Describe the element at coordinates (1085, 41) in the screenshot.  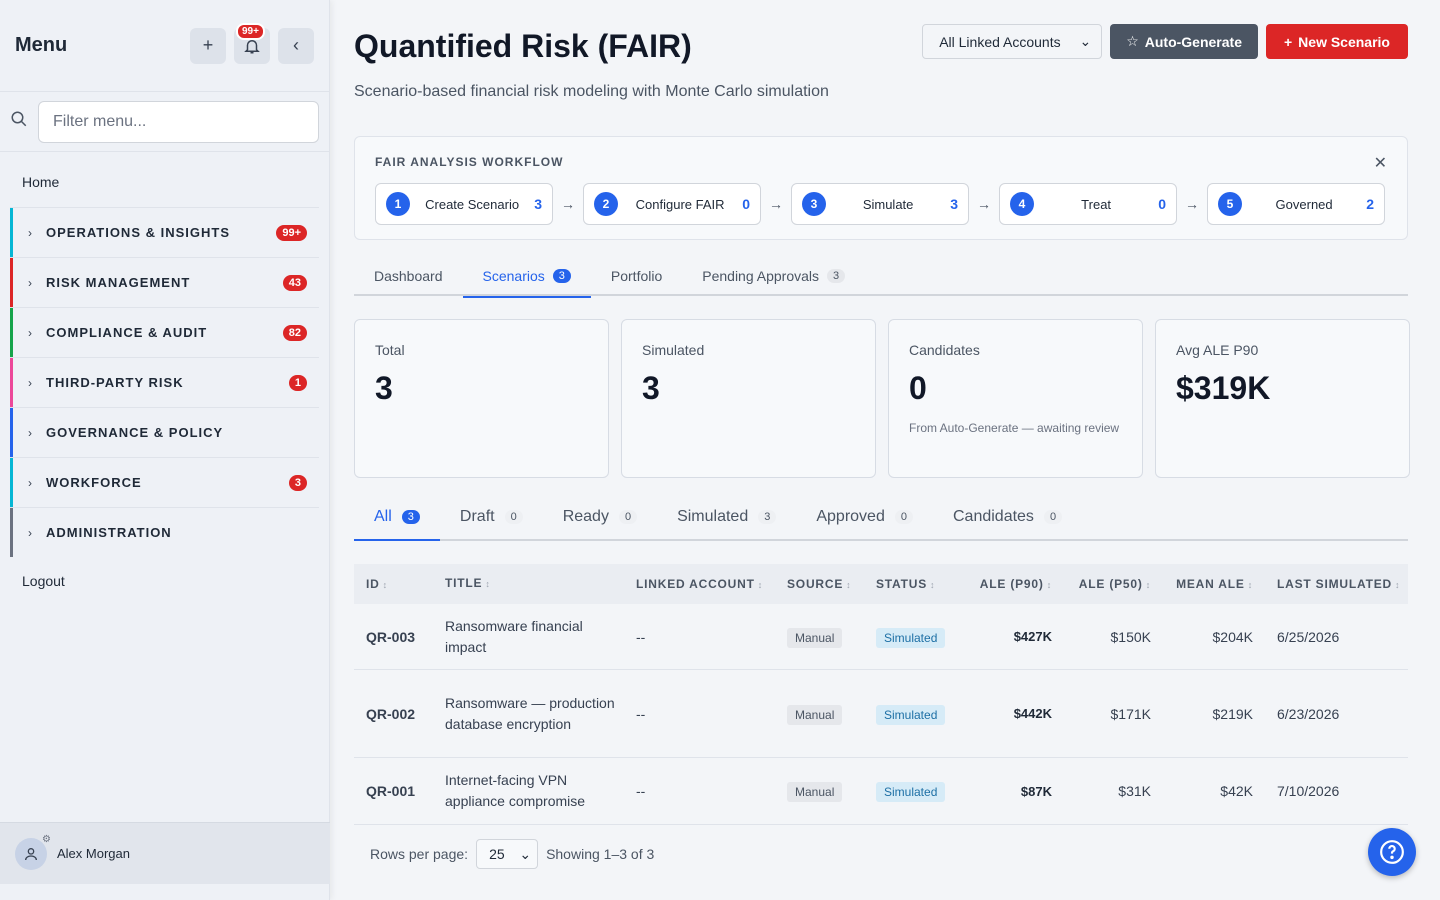
I see `chevron-down-icon: ⌄` at that location.